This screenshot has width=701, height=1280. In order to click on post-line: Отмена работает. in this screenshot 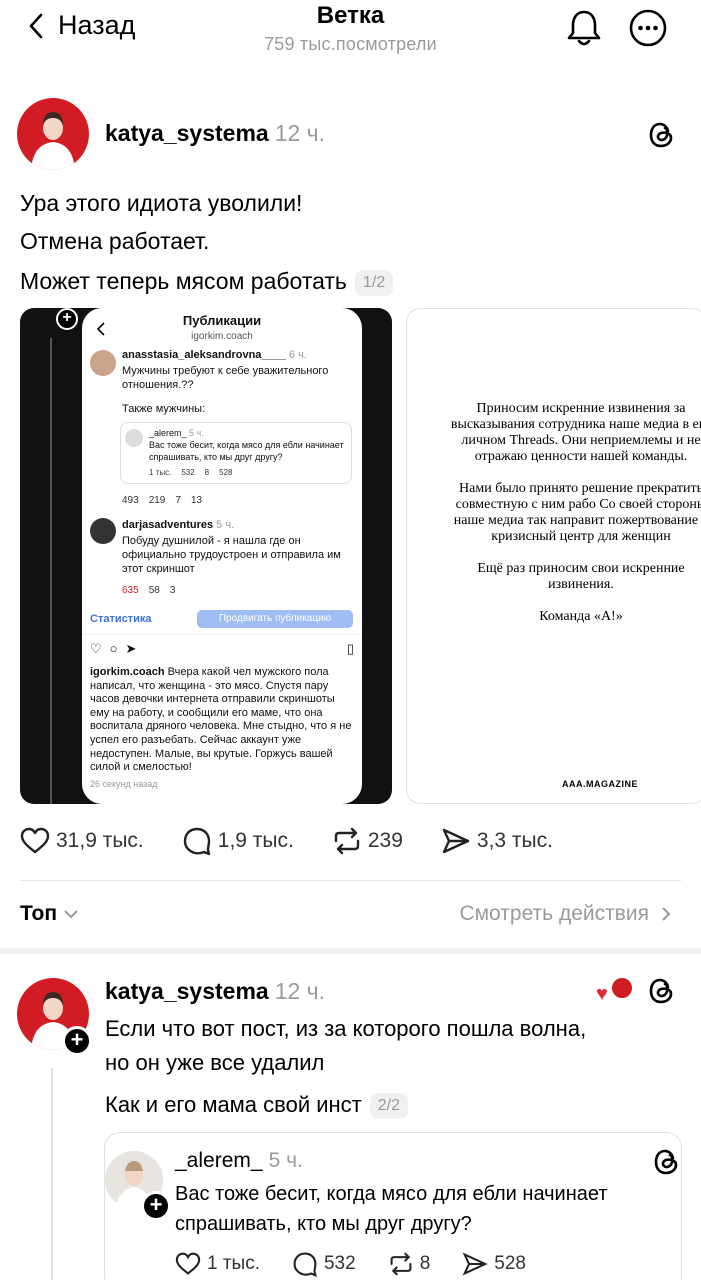, I will do `click(115, 241)`.